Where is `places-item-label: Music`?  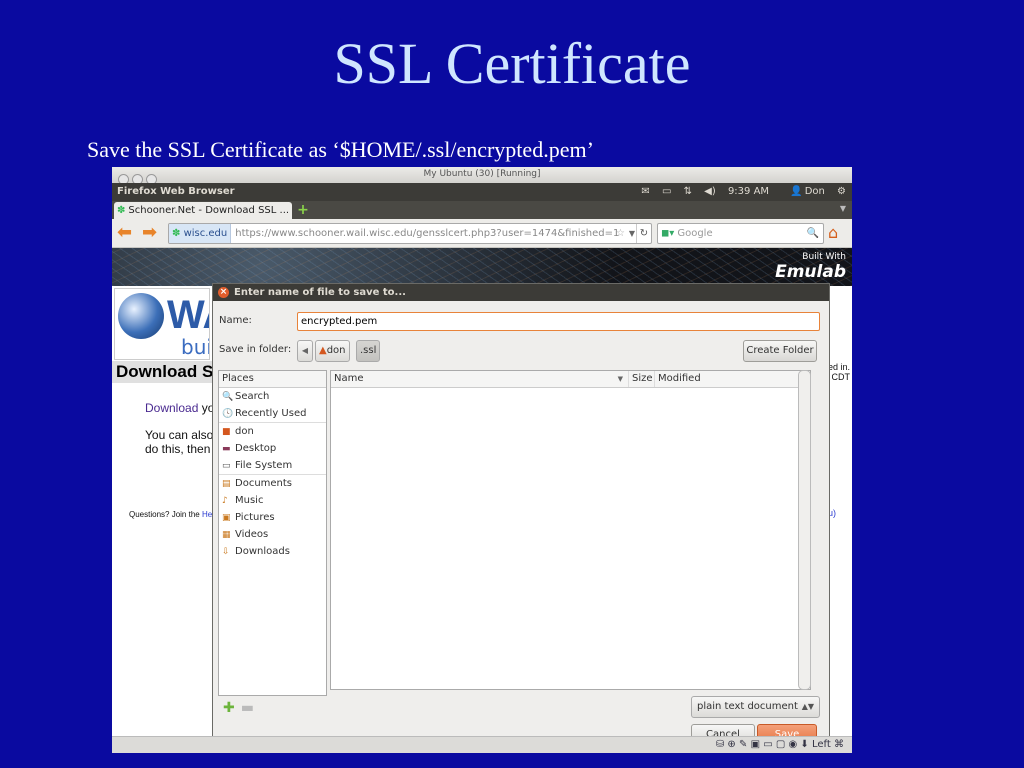 places-item-label: Music is located at coordinates (249, 500).